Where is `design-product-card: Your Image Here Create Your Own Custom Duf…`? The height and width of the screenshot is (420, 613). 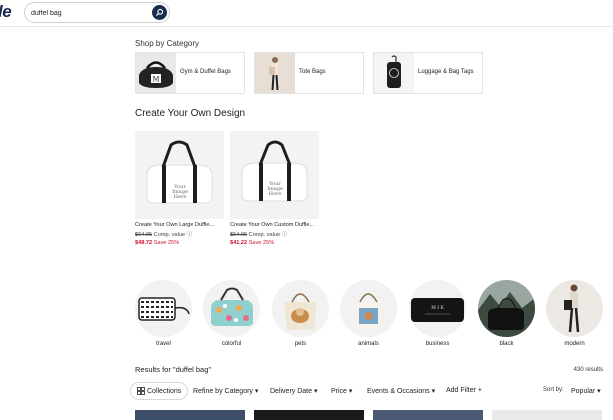 design-product-card: Your Image Here Create Your Own Custom Duf… is located at coordinates (274, 188).